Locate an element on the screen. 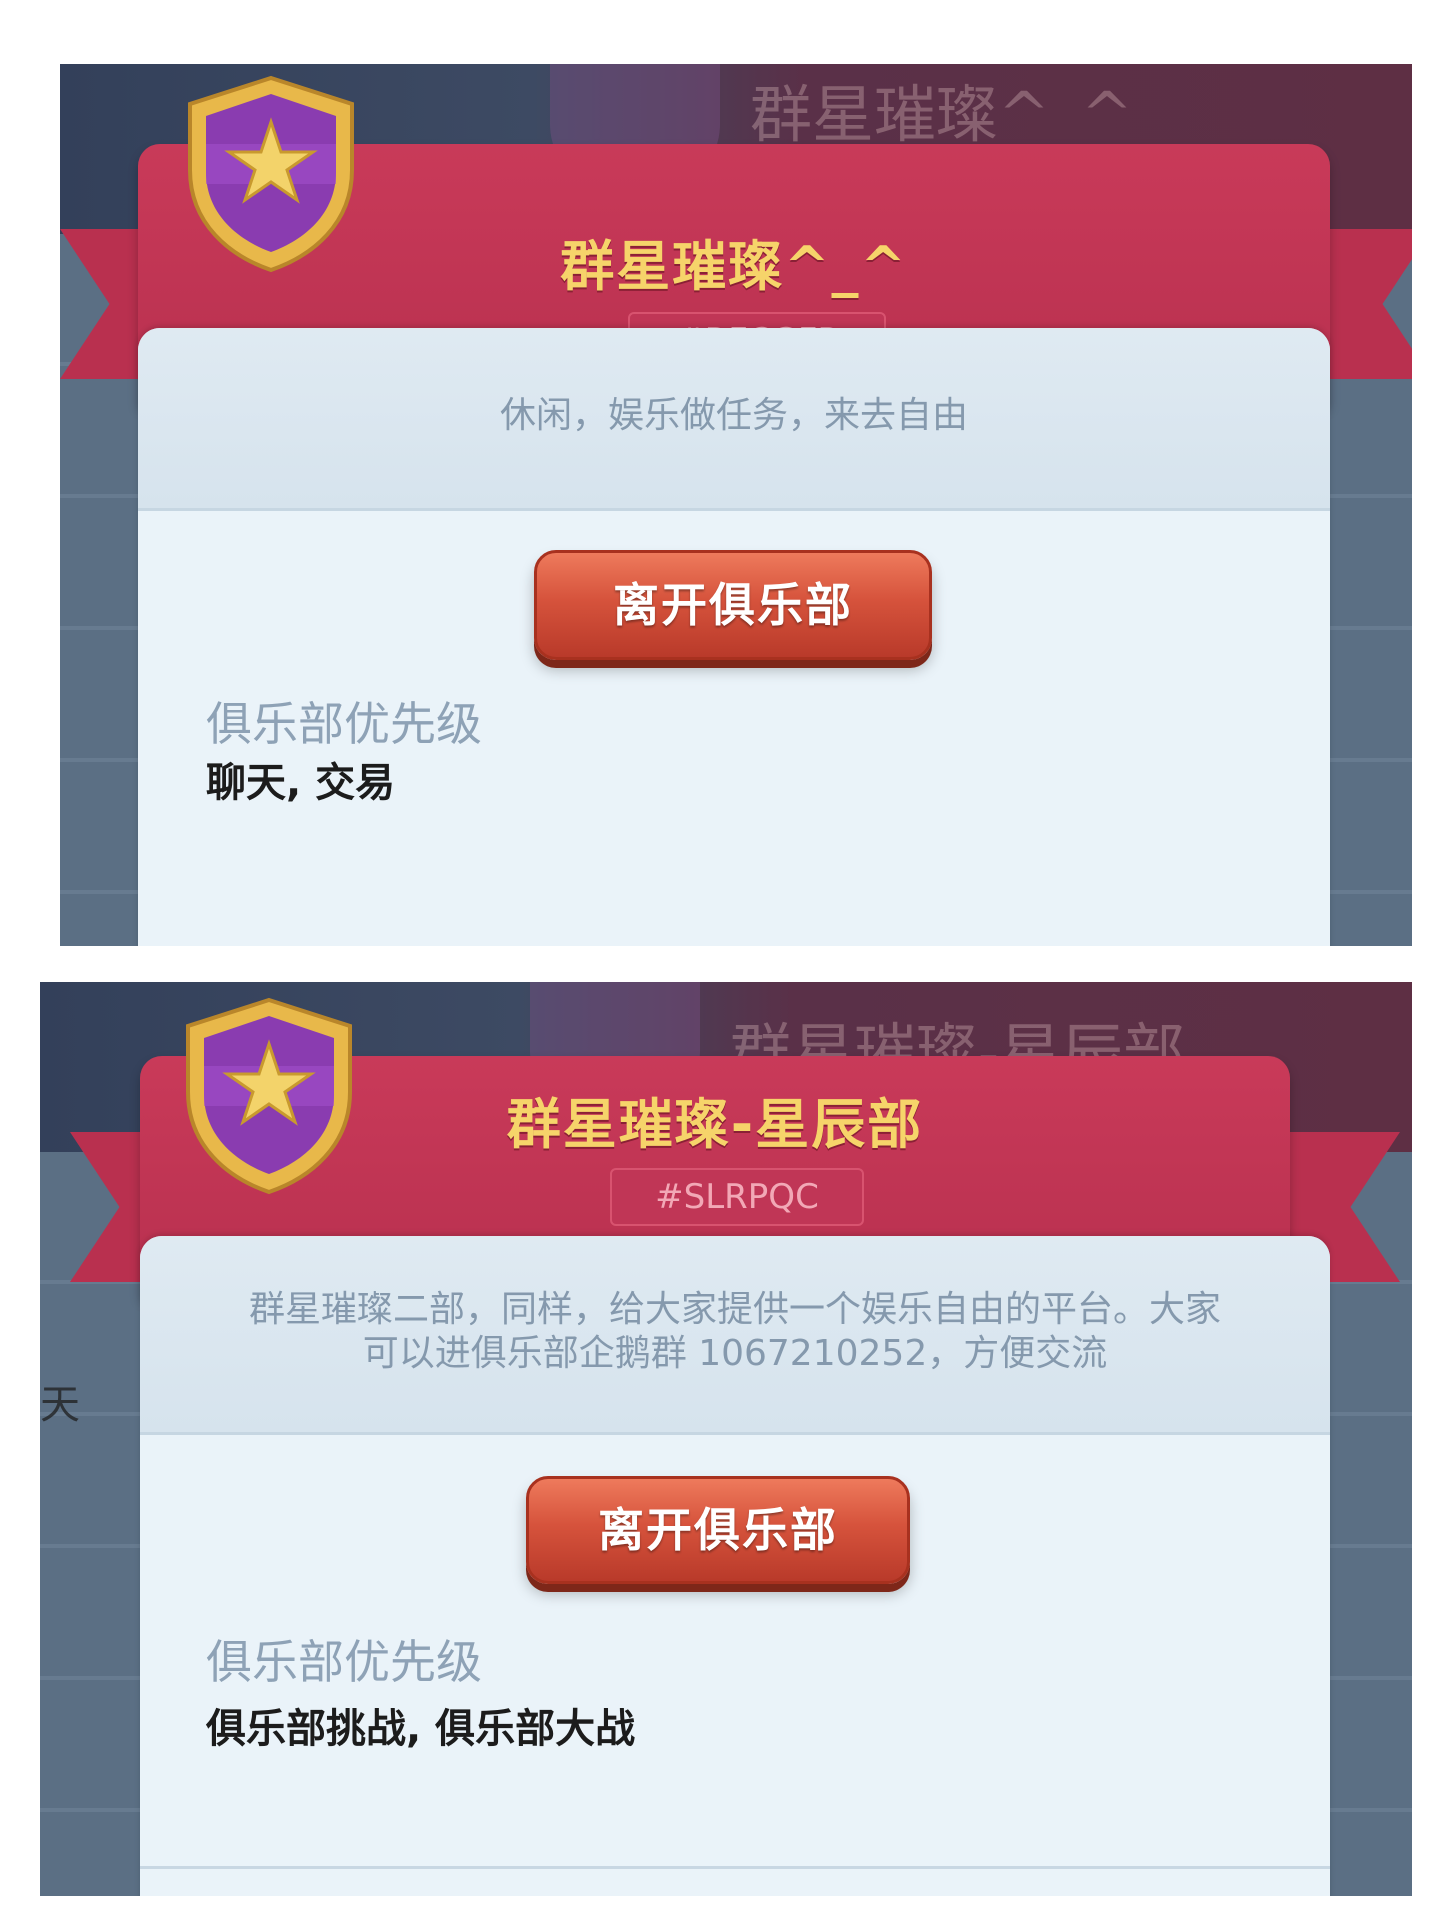 The height and width of the screenshot is (1920, 1440). club-description: 休闲，娱乐做任务，来去自由 is located at coordinates (733, 415).